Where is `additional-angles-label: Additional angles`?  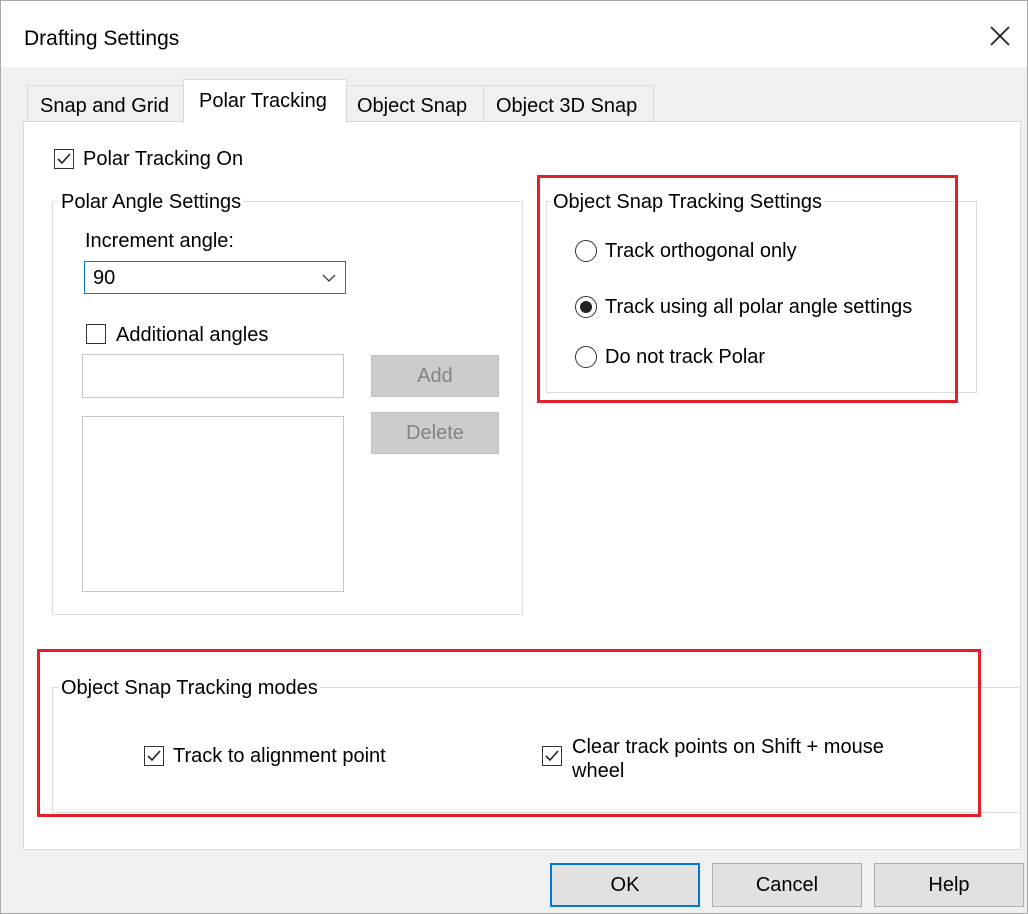
additional-angles-label: Additional angles is located at coordinates (192, 335).